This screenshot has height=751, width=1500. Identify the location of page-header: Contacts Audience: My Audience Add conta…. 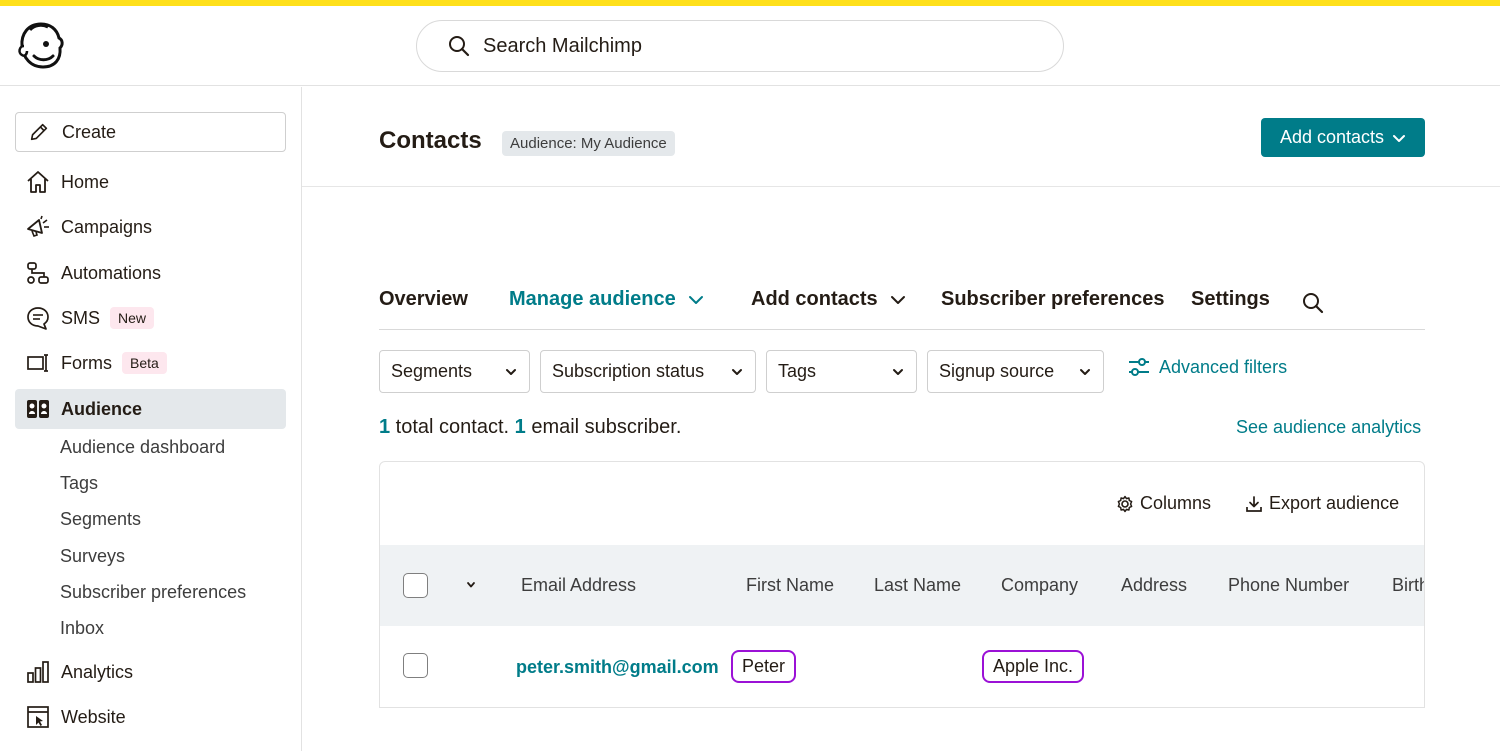
(901, 137).